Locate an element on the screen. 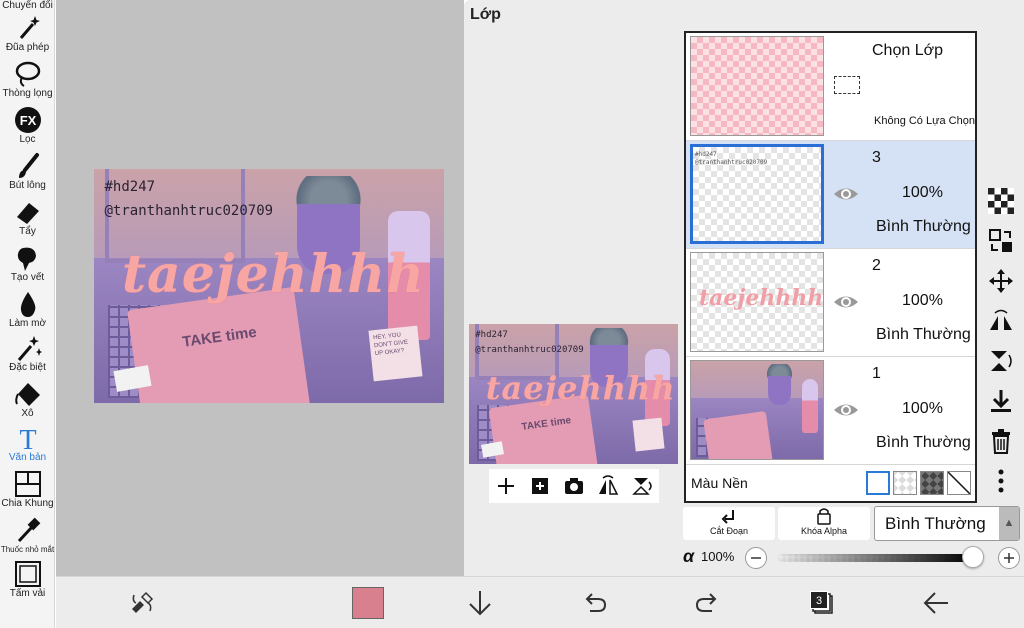 The height and width of the screenshot is (628, 1024). fx-glyph: FX is located at coordinates (27, 120).